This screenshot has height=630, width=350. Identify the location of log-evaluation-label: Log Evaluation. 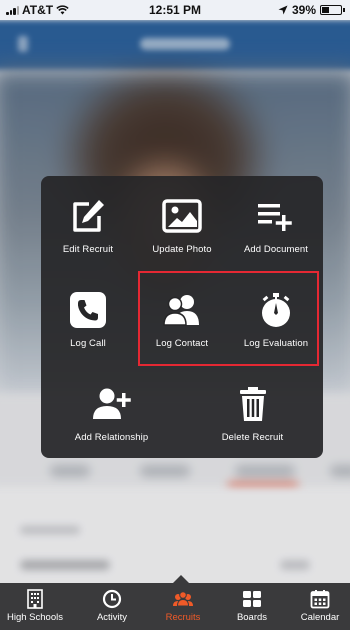
(276, 343).